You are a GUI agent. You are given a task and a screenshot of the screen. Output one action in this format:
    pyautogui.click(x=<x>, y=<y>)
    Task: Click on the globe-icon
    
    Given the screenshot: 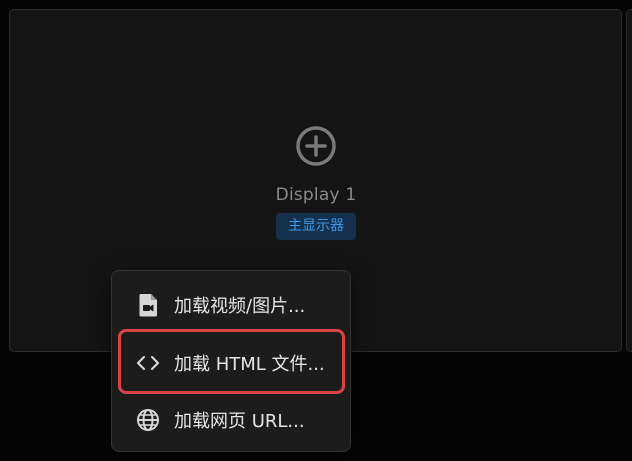 What is the action you would take?
    pyautogui.click(x=148, y=420)
    